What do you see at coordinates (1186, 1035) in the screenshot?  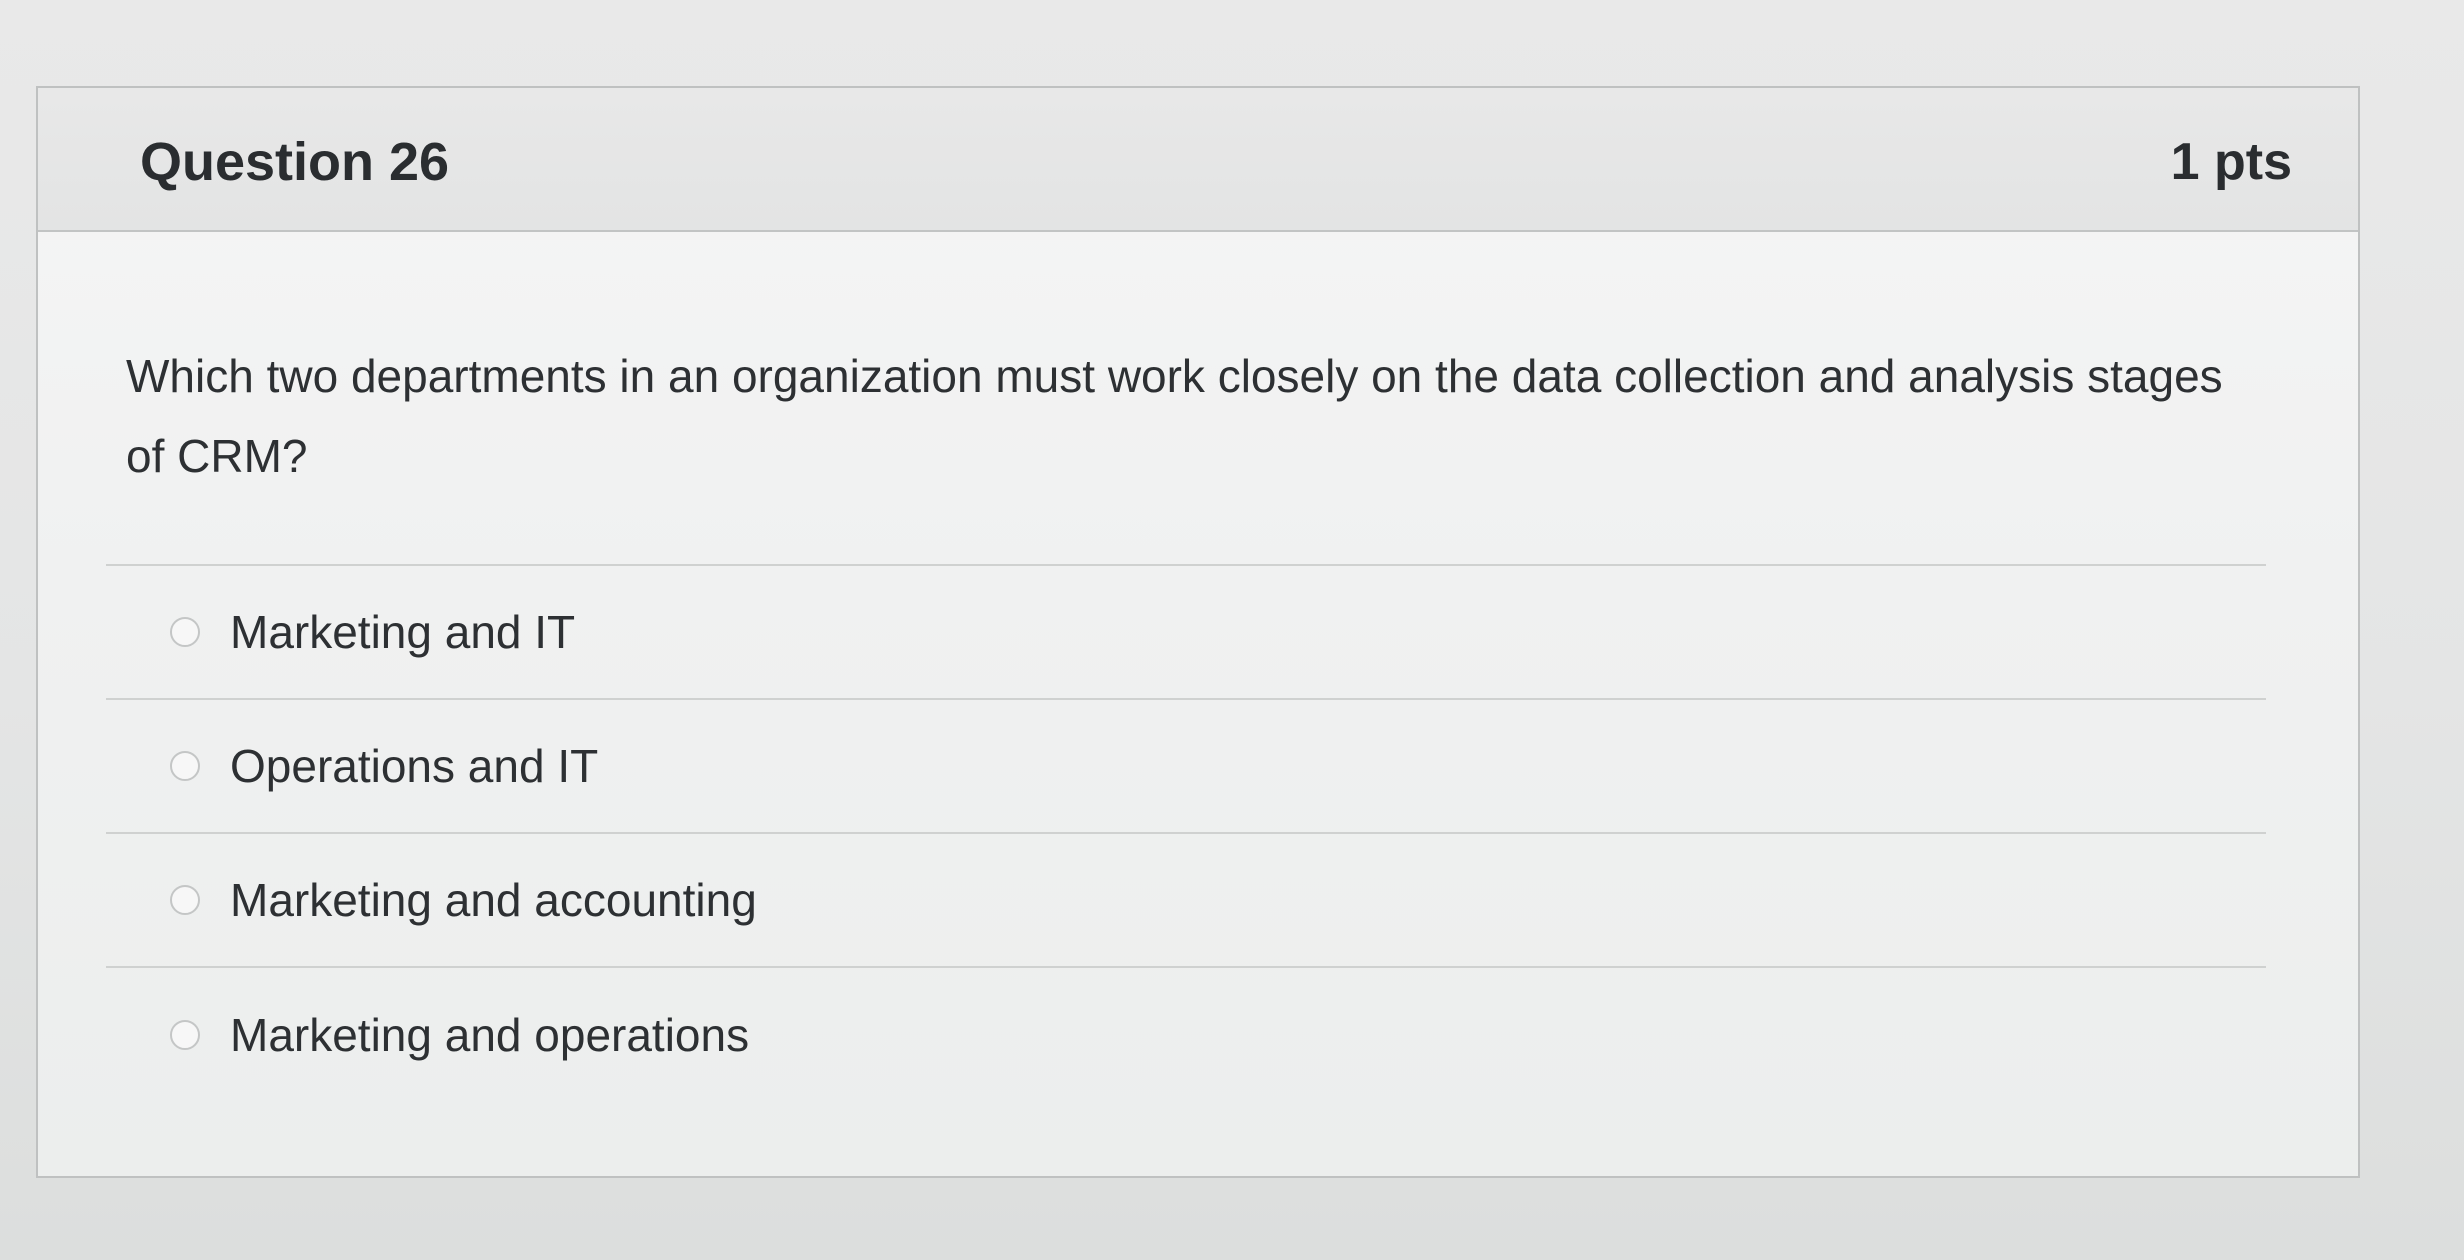 I see `answer-option-marketing-operations: Marketing and operations` at bounding box center [1186, 1035].